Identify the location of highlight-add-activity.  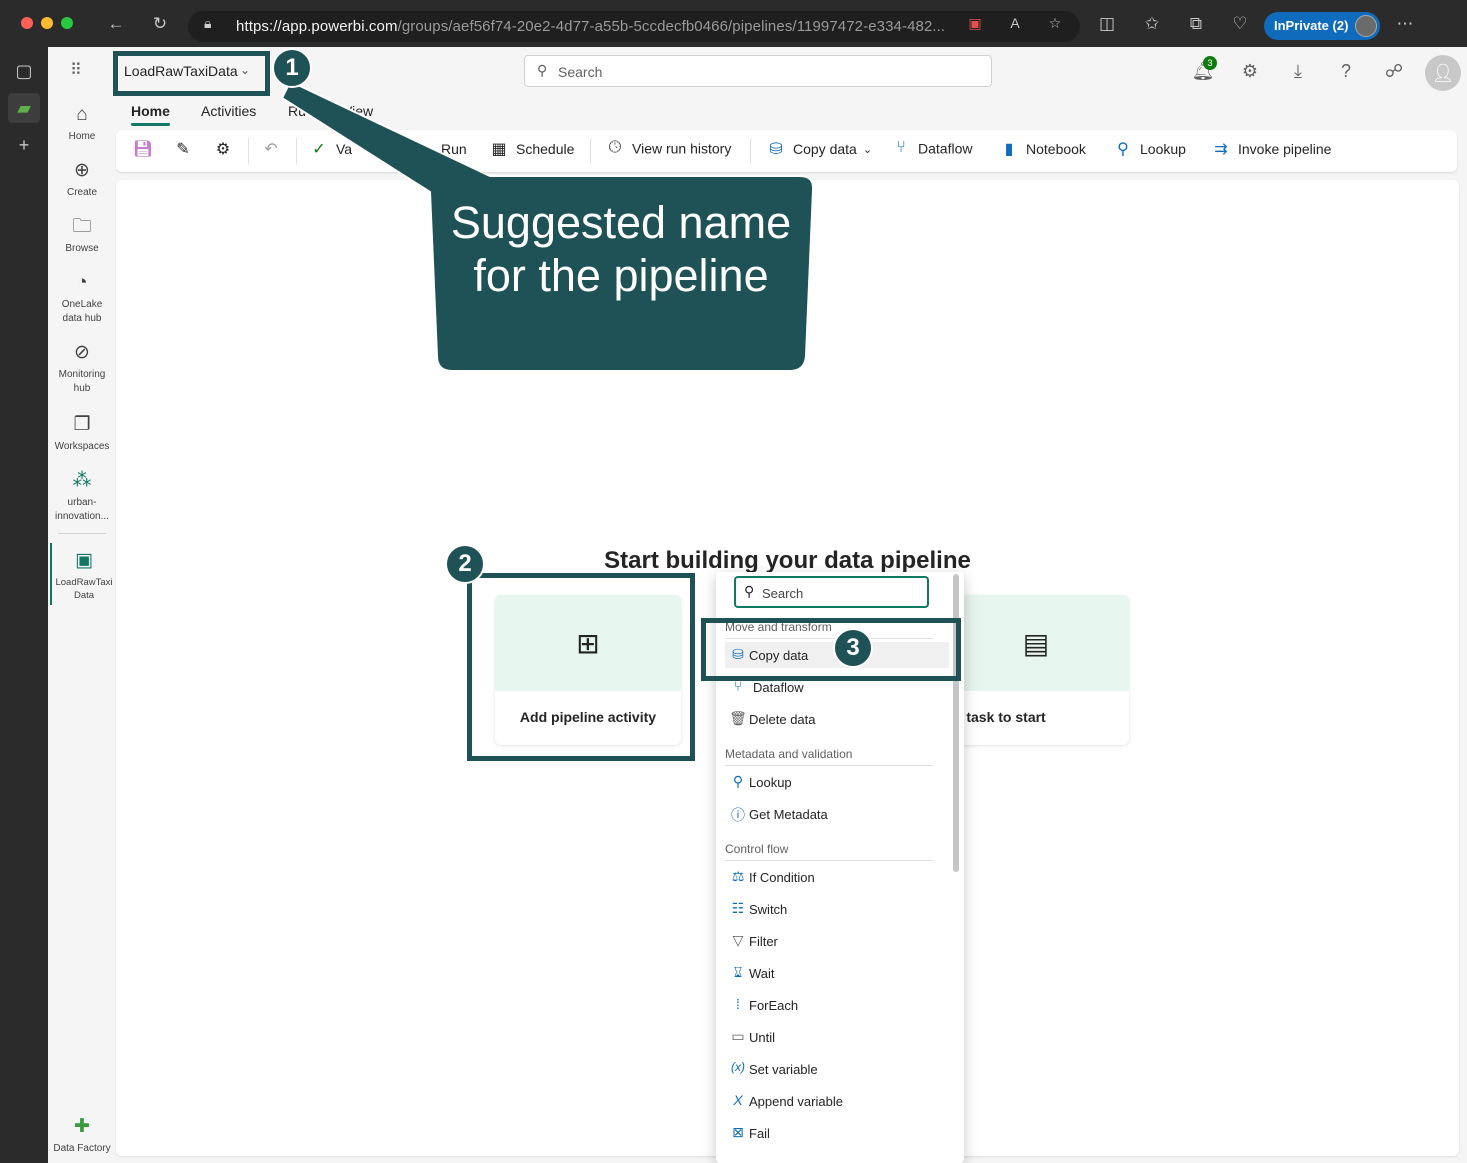
(581, 667).